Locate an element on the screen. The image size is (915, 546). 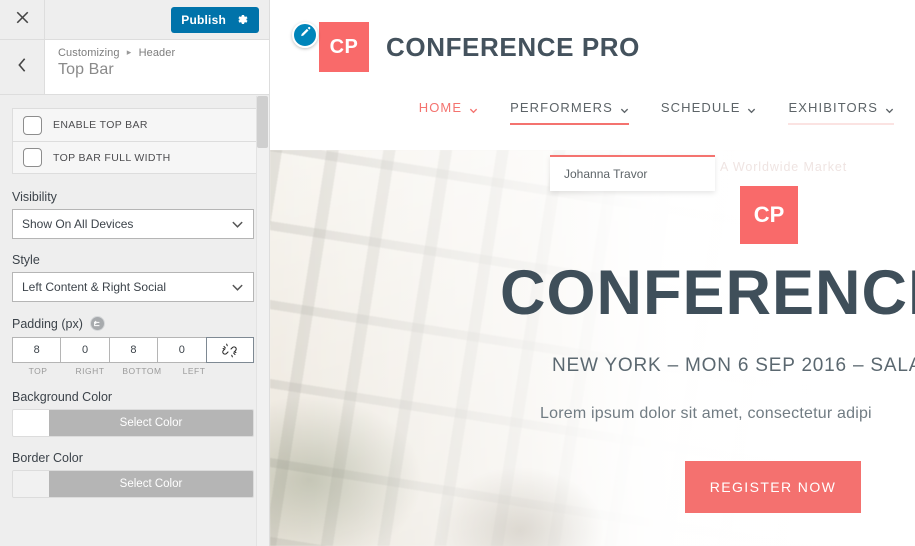
padding-label-top: TOP is located at coordinates (38, 371).